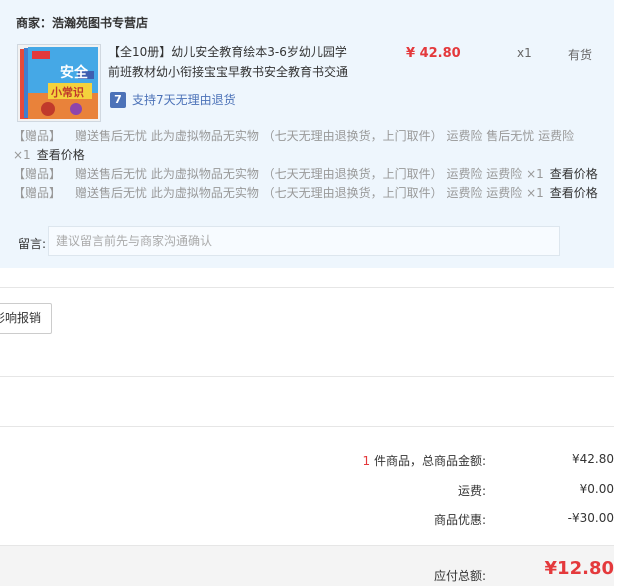 Image resolution: width=622 pixels, height=586 pixels. Describe the element at coordinates (593, 459) in the screenshot. I see `goods-total: ¥42.80` at that location.